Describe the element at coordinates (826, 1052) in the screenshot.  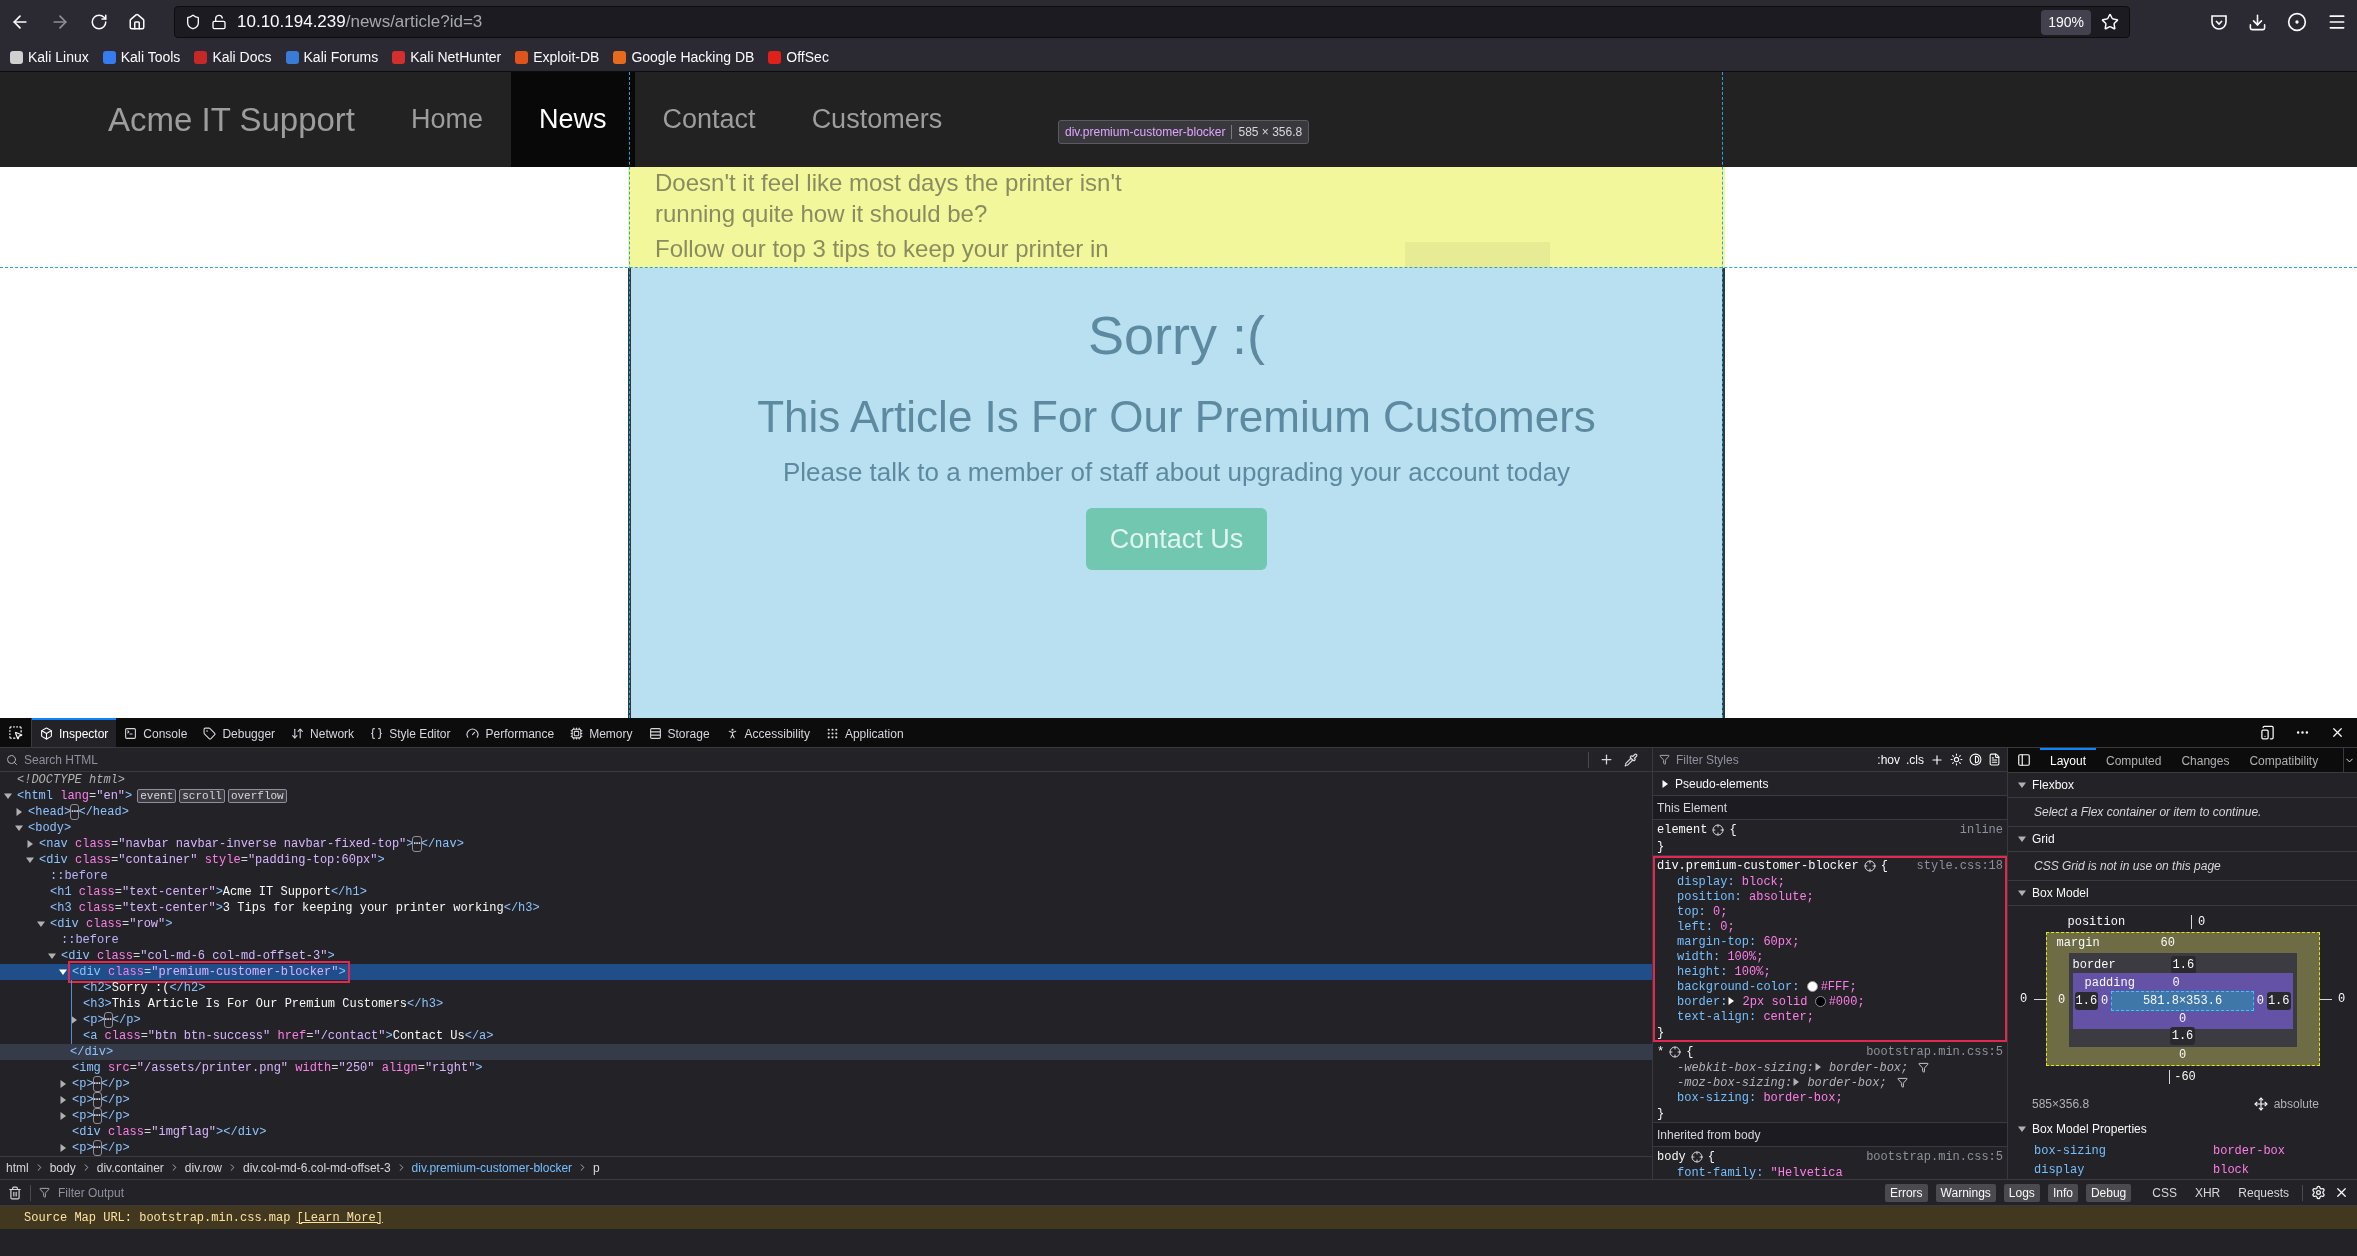
I see `tree-row: </div>` at that location.